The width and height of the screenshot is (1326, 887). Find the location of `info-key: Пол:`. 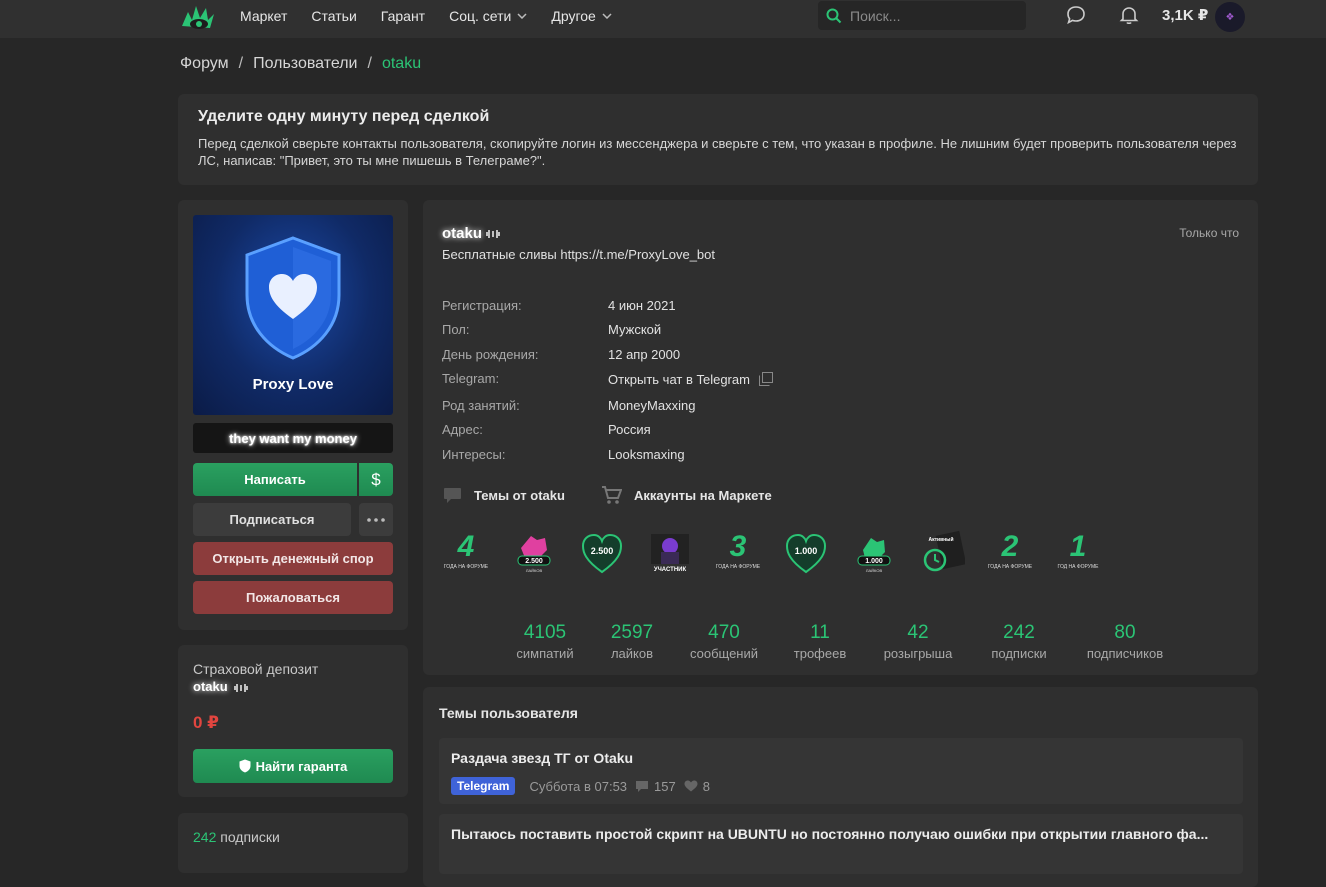

info-key: Пол: is located at coordinates (456, 329).